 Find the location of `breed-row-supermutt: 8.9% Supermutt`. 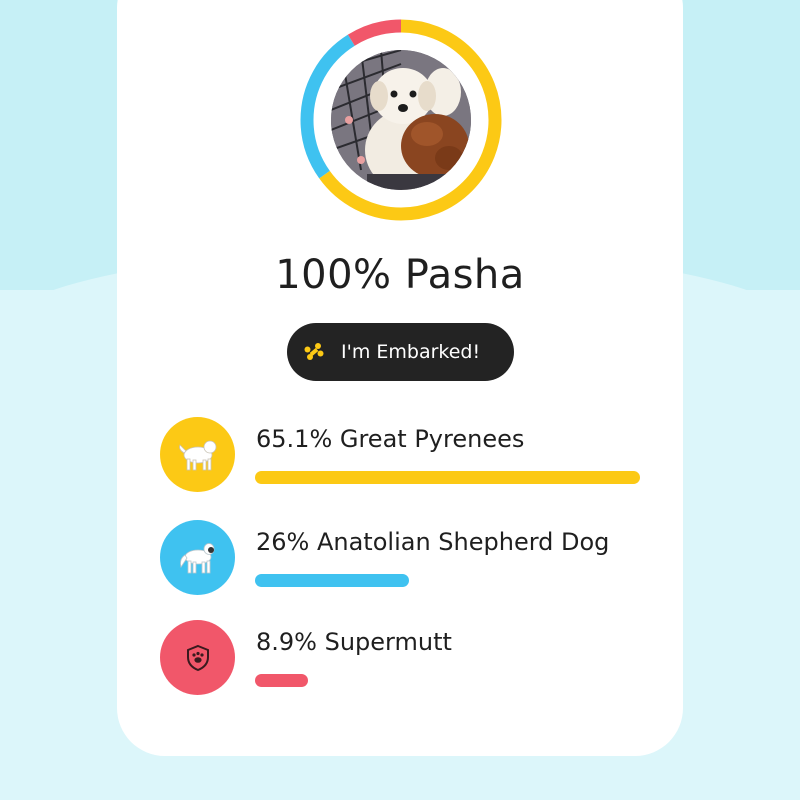

breed-row-supermutt: 8.9% Supermutt is located at coordinates (420, 660).